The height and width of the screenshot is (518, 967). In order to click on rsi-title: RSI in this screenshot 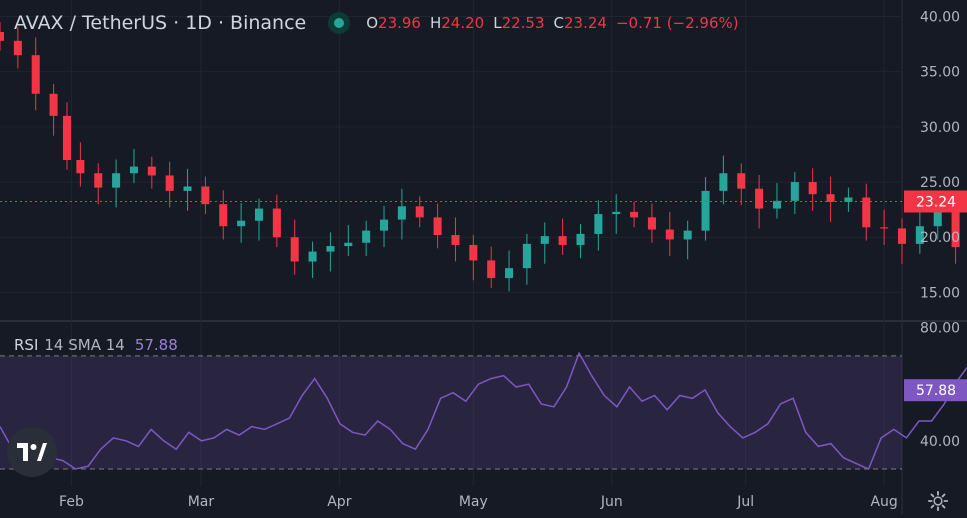, I will do `click(26, 345)`.